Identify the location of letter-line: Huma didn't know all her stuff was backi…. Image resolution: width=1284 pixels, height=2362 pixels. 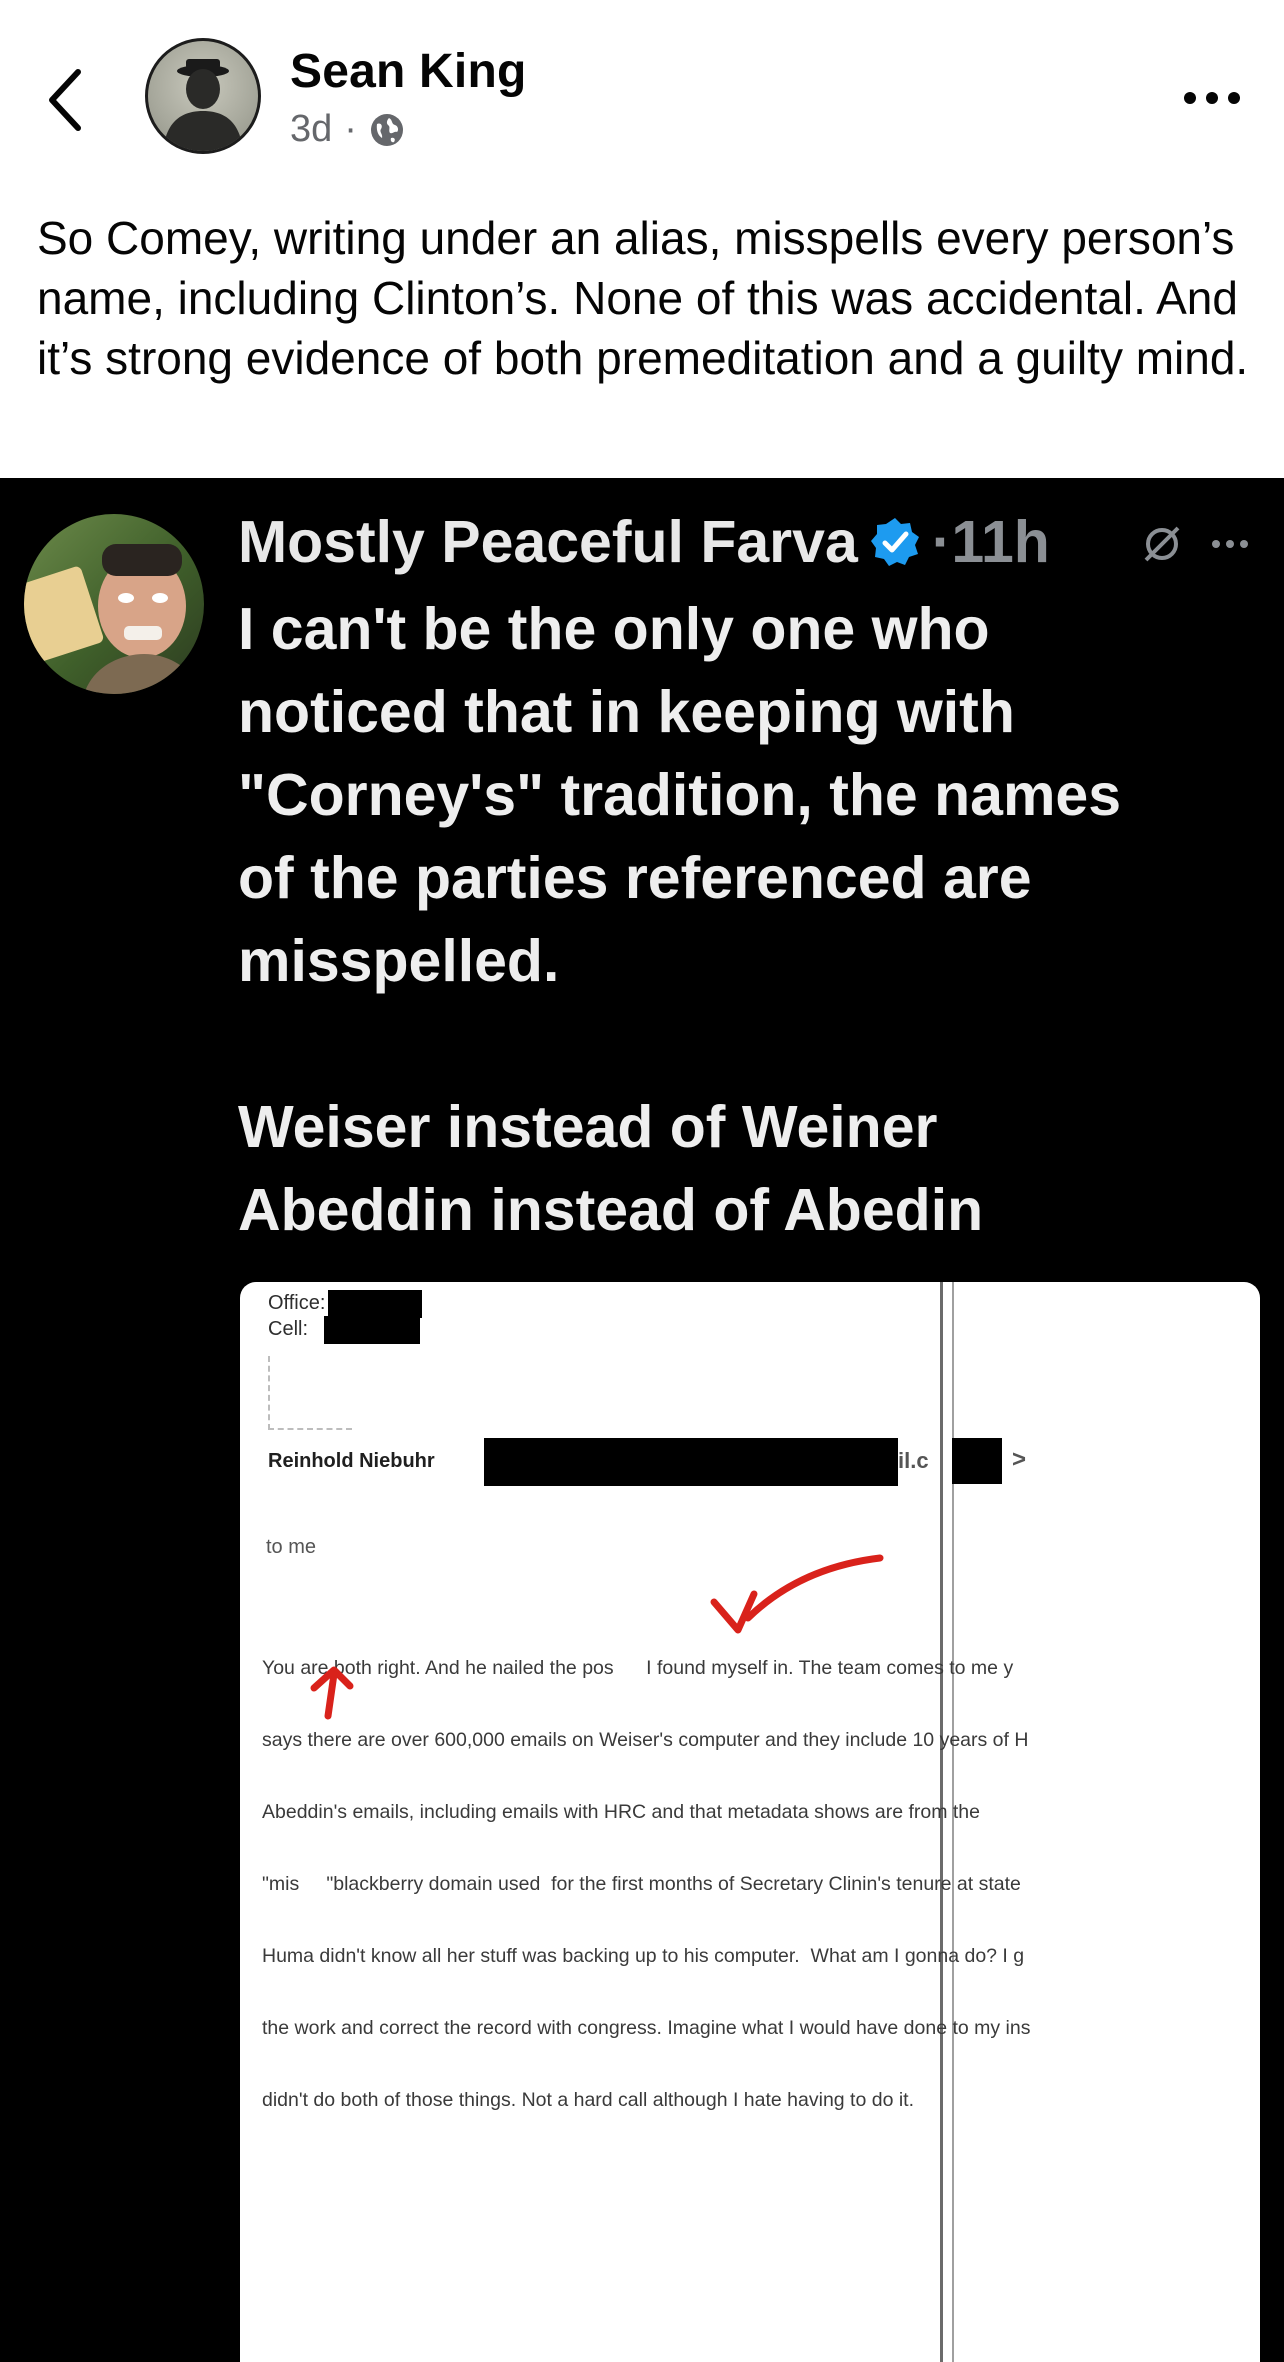
(643, 1956).